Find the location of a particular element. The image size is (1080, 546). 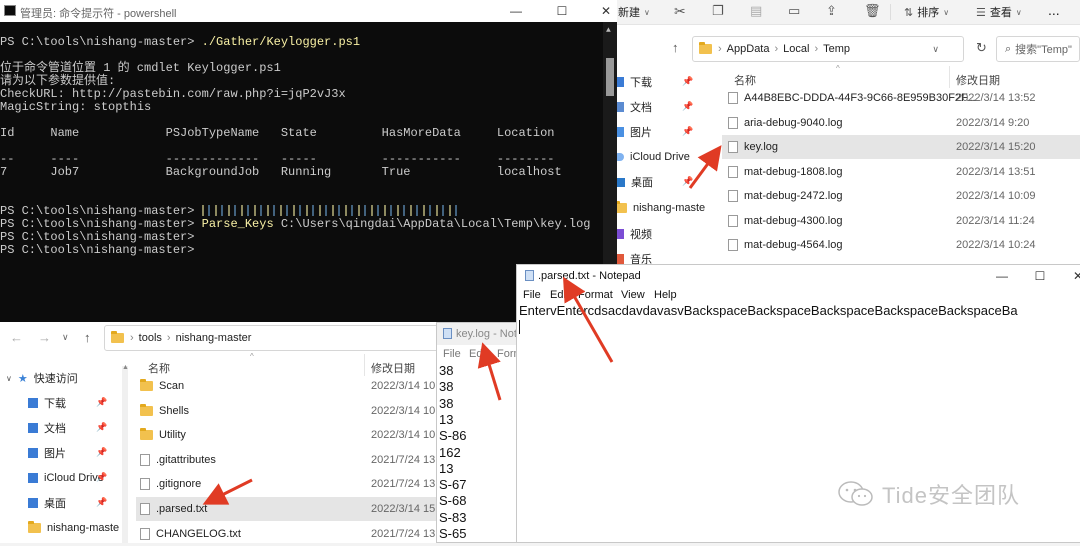

arrow-to-parsed-file is located at coordinates (227, 491).